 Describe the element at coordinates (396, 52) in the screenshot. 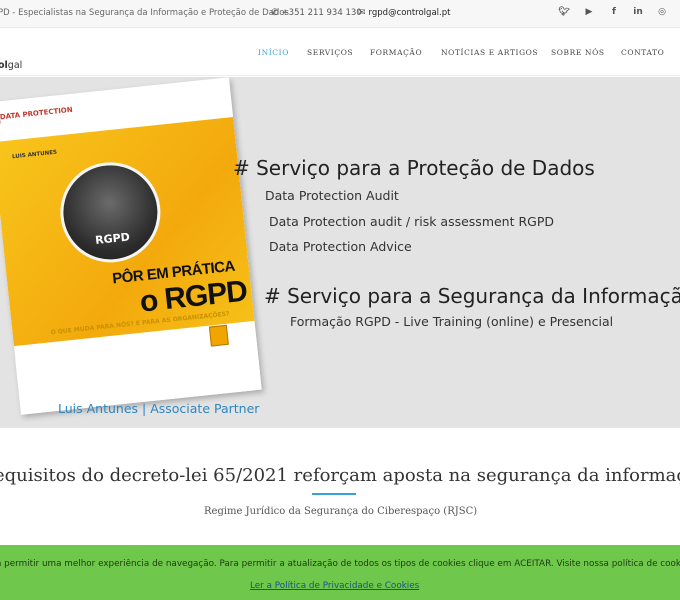

I see `nav-formacao: FORMAÇÃO` at that location.